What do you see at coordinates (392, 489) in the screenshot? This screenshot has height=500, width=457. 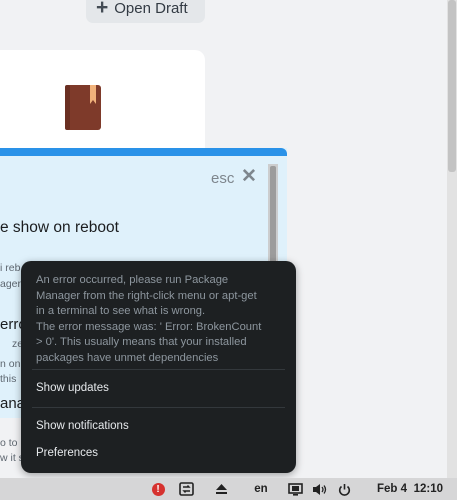 I see `clock-date: Feb 4` at bounding box center [392, 489].